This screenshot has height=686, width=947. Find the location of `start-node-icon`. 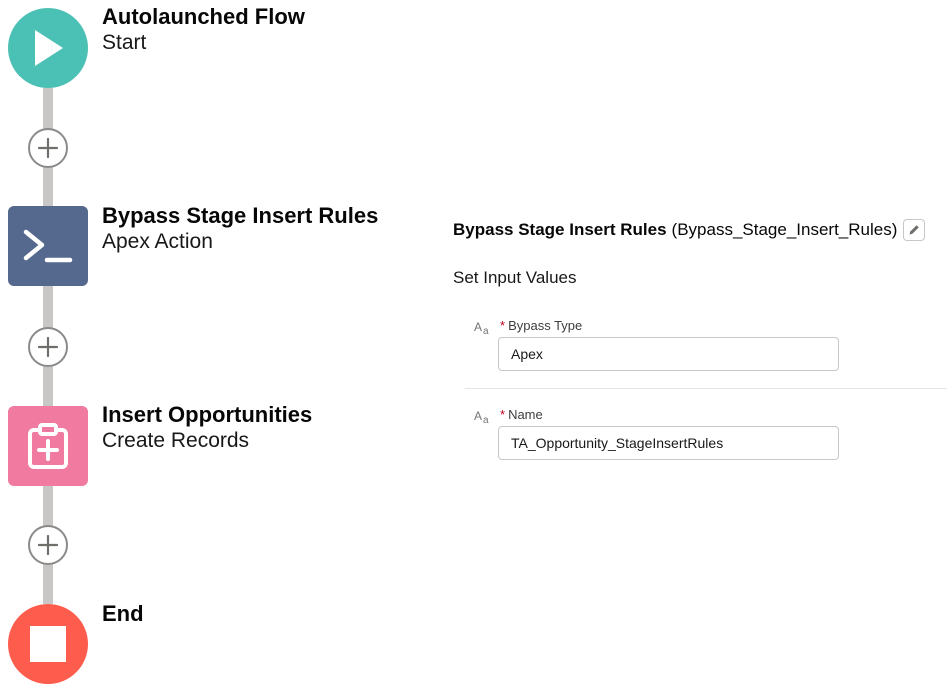

start-node-icon is located at coordinates (48, 48).